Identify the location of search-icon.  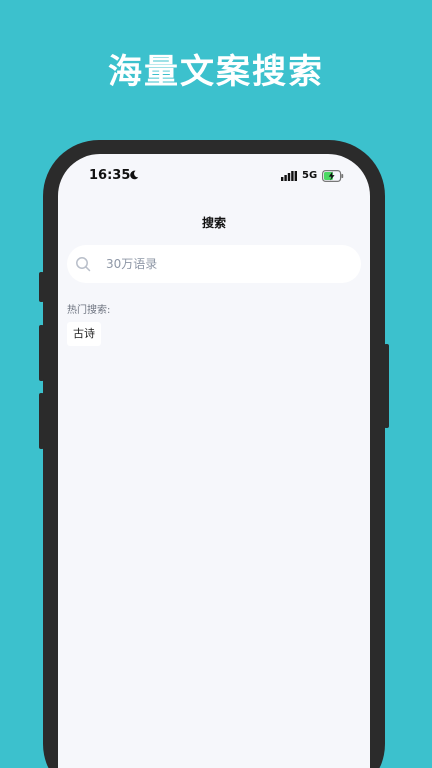
(83, 264).